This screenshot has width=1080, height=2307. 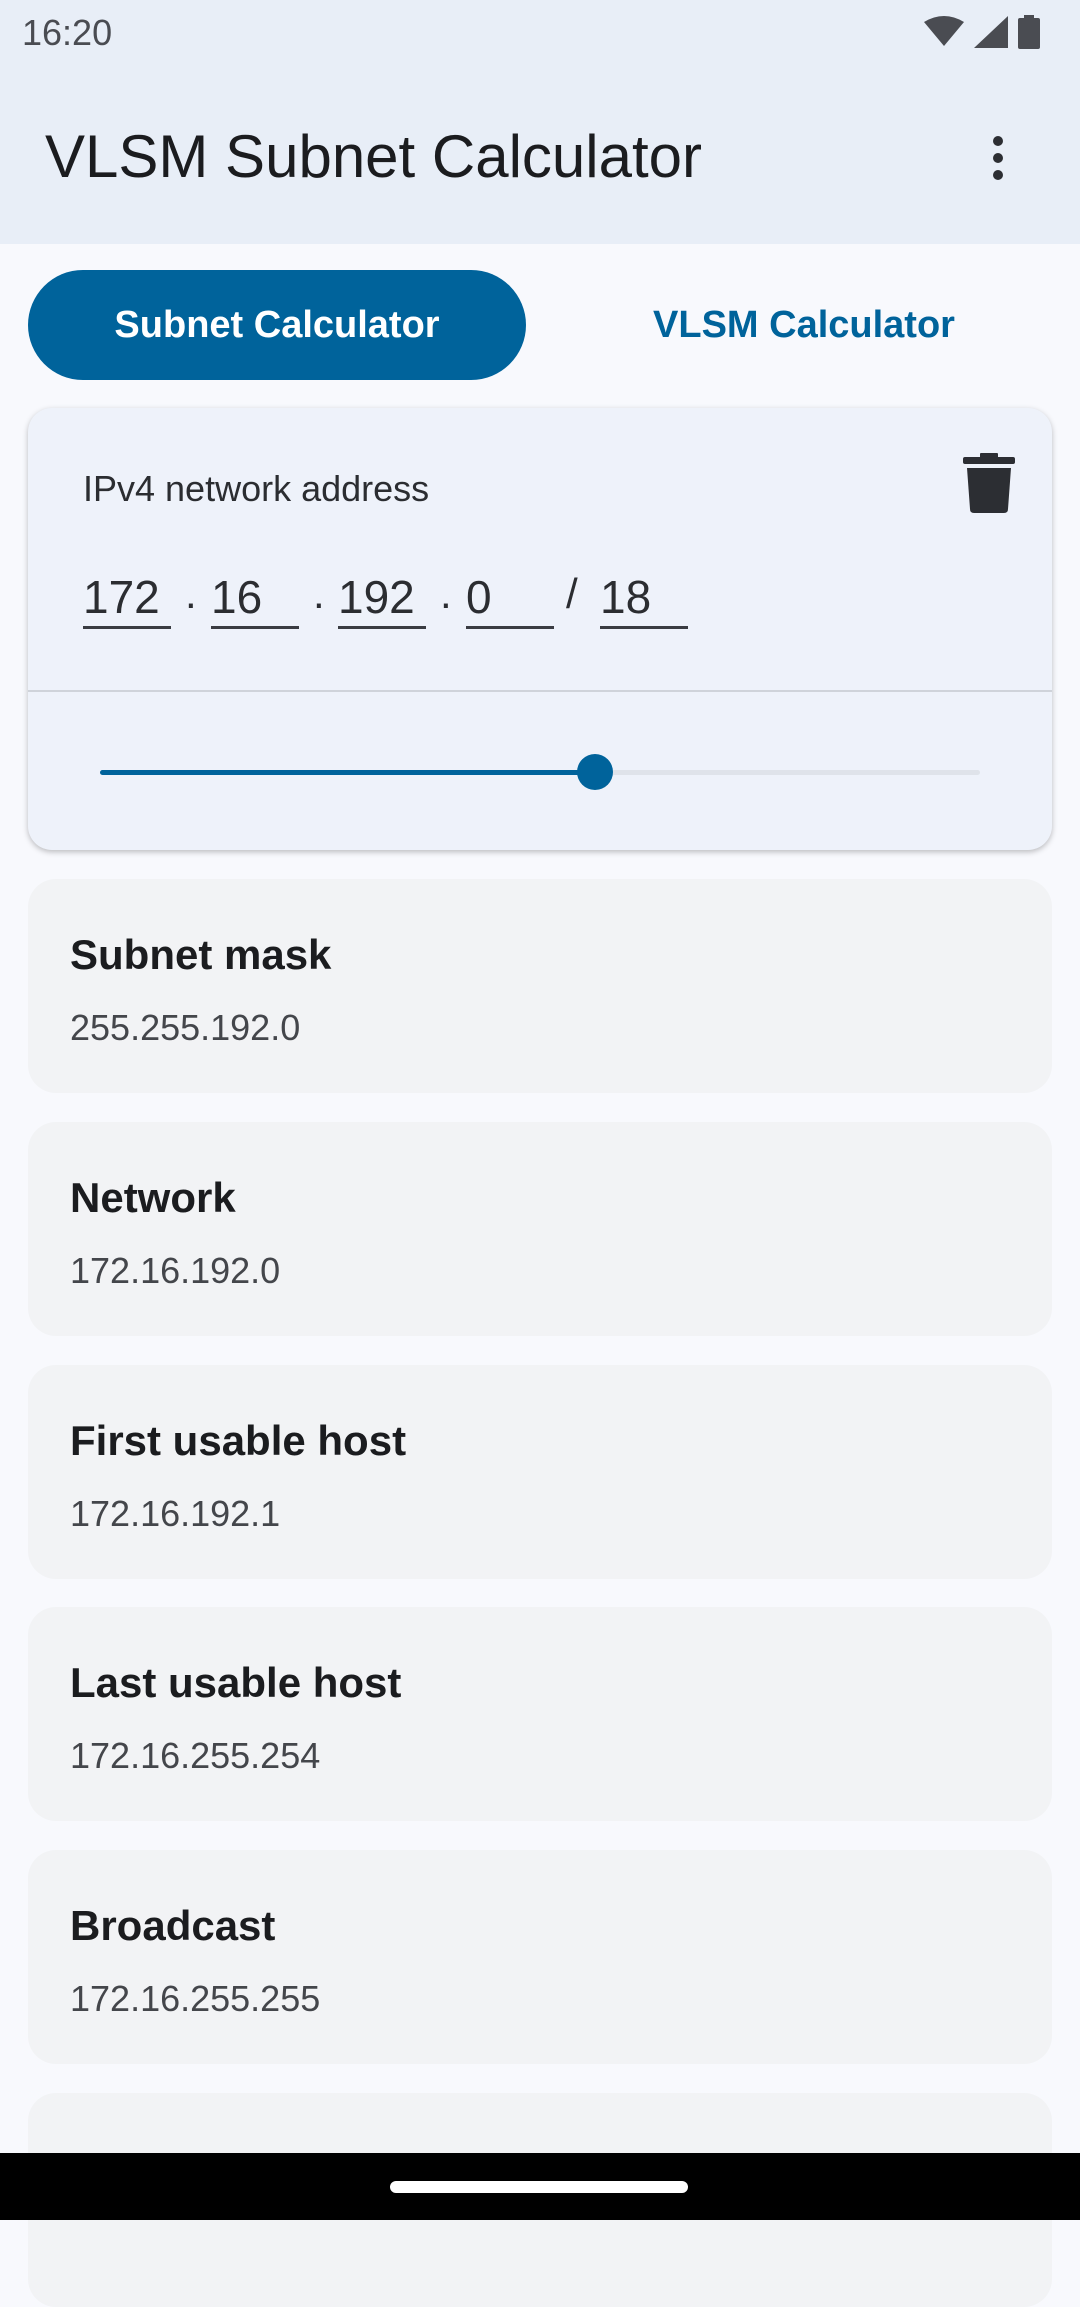 What do you see at coordinates (256, 488) in the screenshot?
I see `network-address-label: IPv4 network address` at bounding box center [256, 488].